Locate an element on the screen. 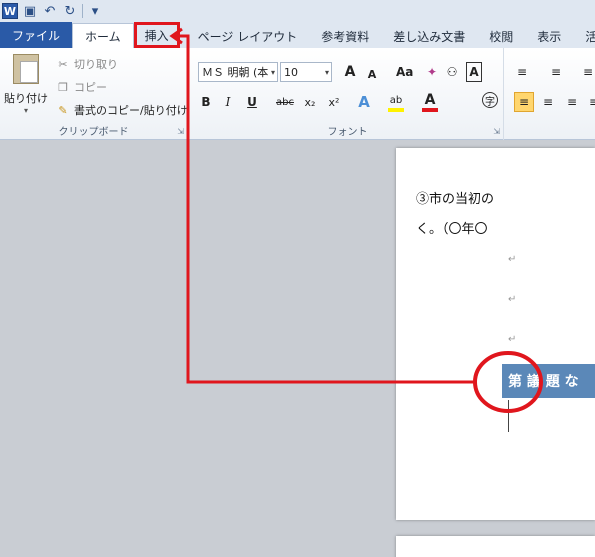 Image resolution: width=595 pixels, height=557 pixels. font-name-select: ＭＳ 明朝 (本 ▾ is located at coordinates (238, 72).